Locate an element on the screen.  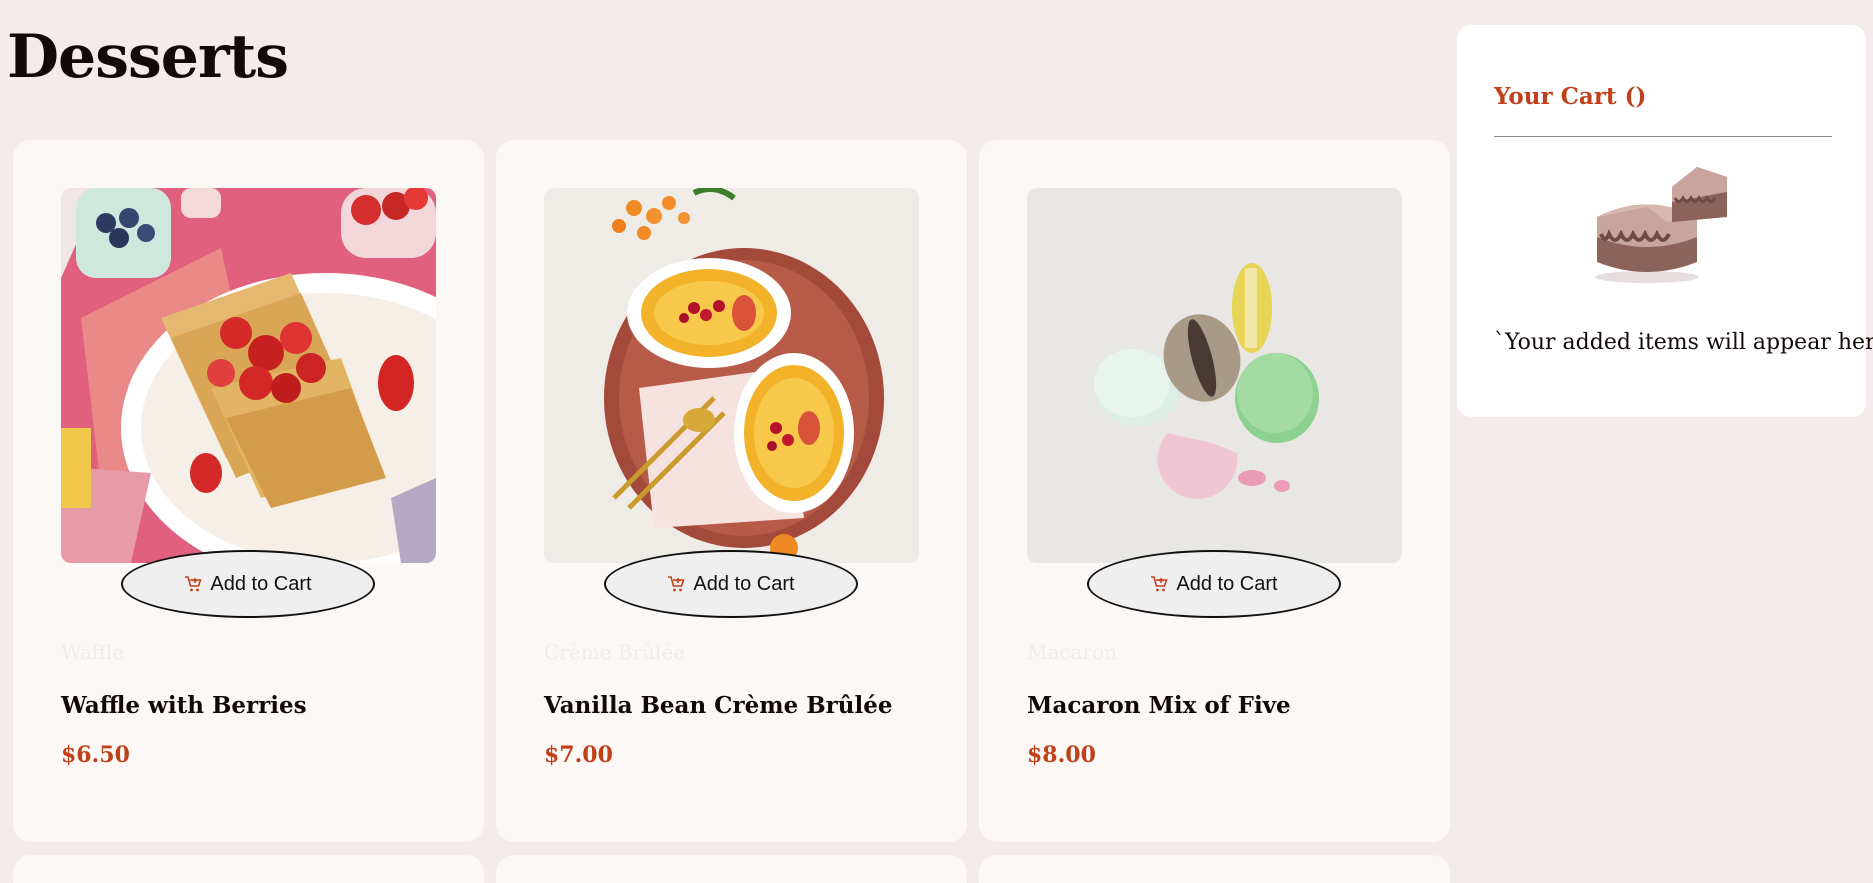
product-category: Macaron is located at coordinates (1072, 652).